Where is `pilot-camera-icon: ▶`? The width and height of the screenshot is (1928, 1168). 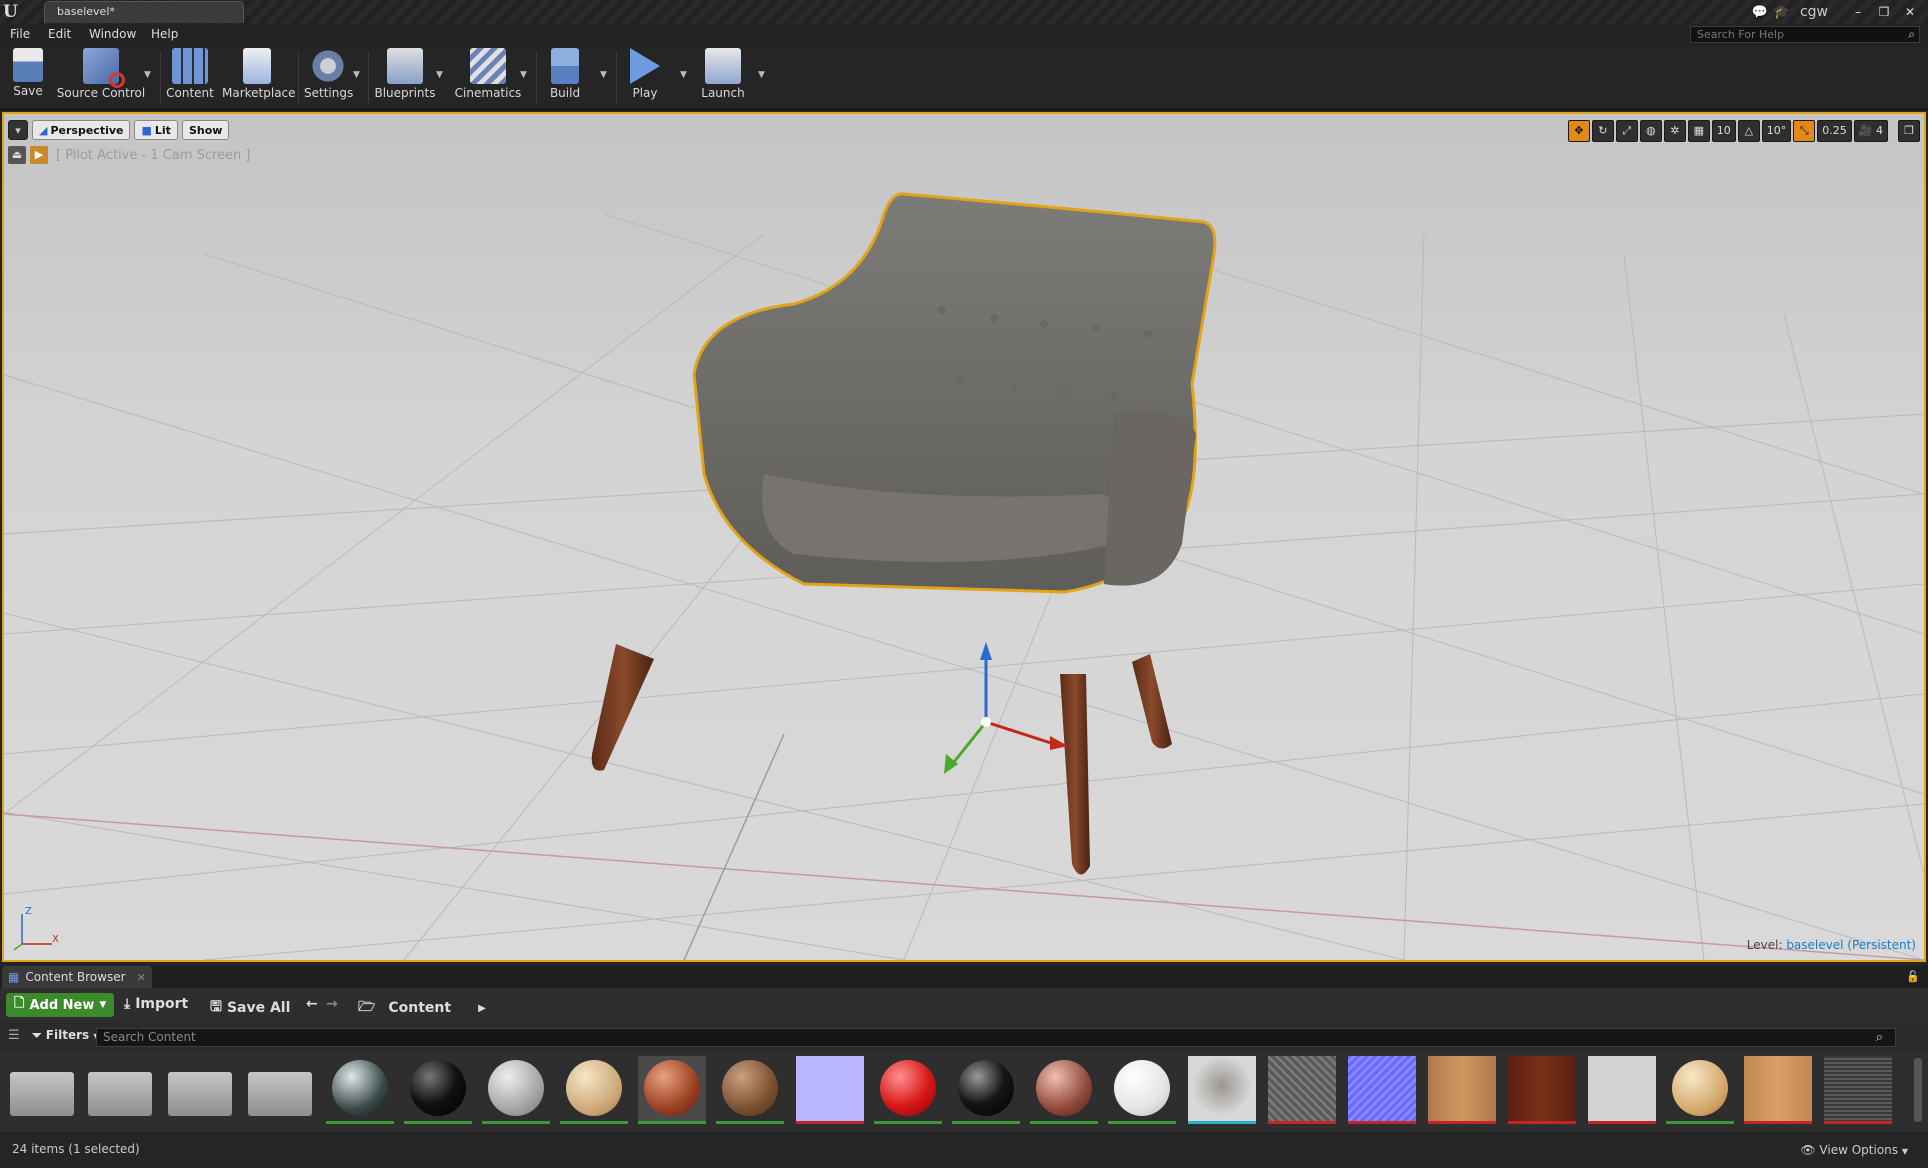
pilot-camera-icon: ▶ is located at coordinates (39, 155).